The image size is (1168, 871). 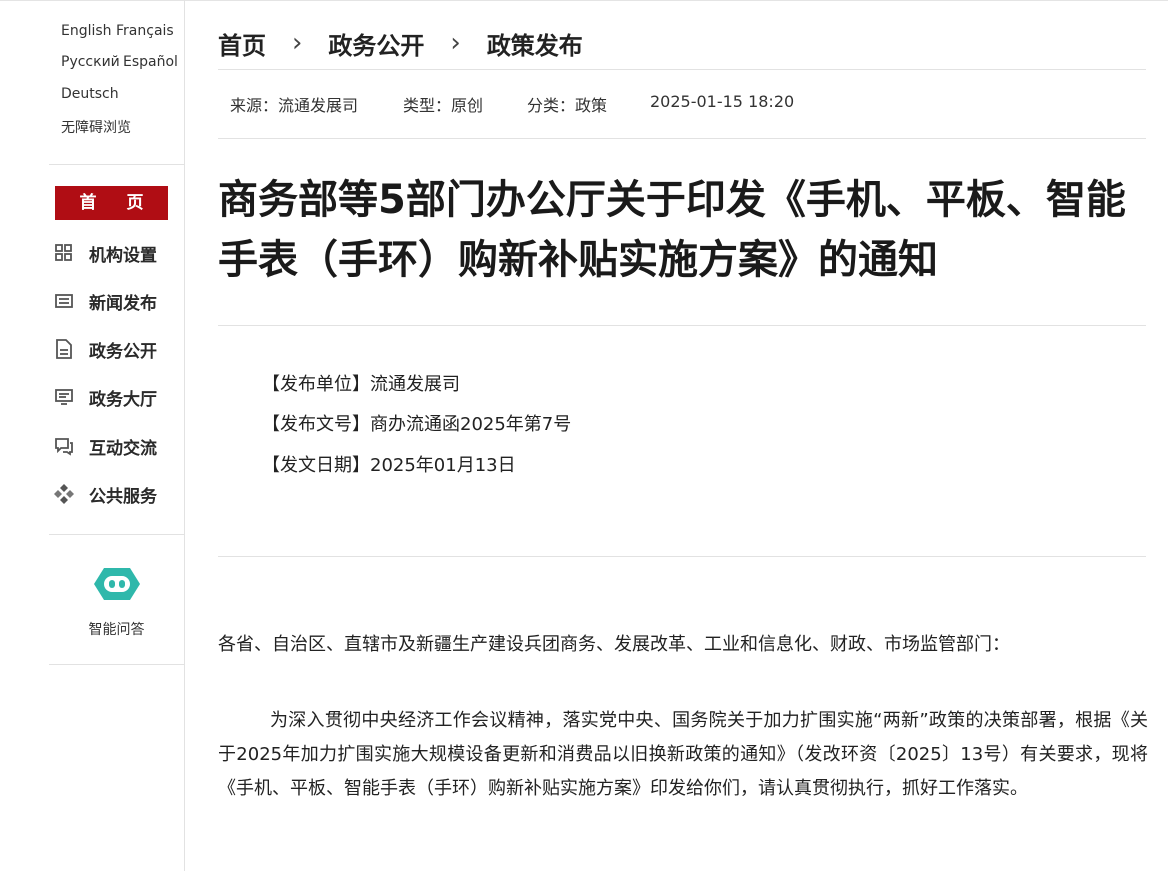 What do you see at coordinates (90, 94) in the screenshot?
I see `lang-german: Deutsch` at bounding box center [90, 94].